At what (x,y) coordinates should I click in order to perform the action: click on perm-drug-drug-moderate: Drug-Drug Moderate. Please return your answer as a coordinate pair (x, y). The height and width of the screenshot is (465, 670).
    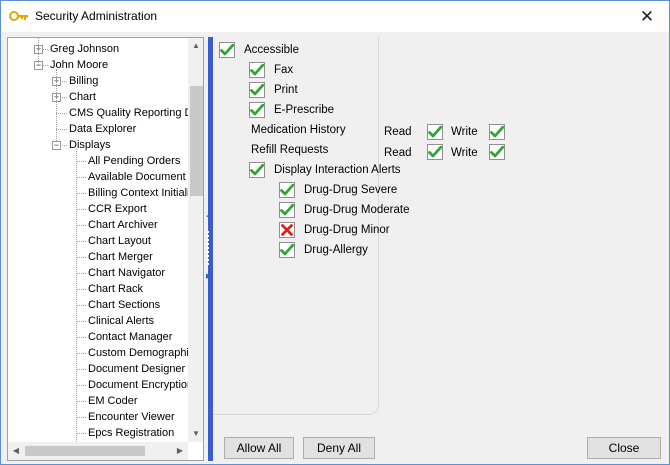
    Looking at the image, I should click on (344, 210).